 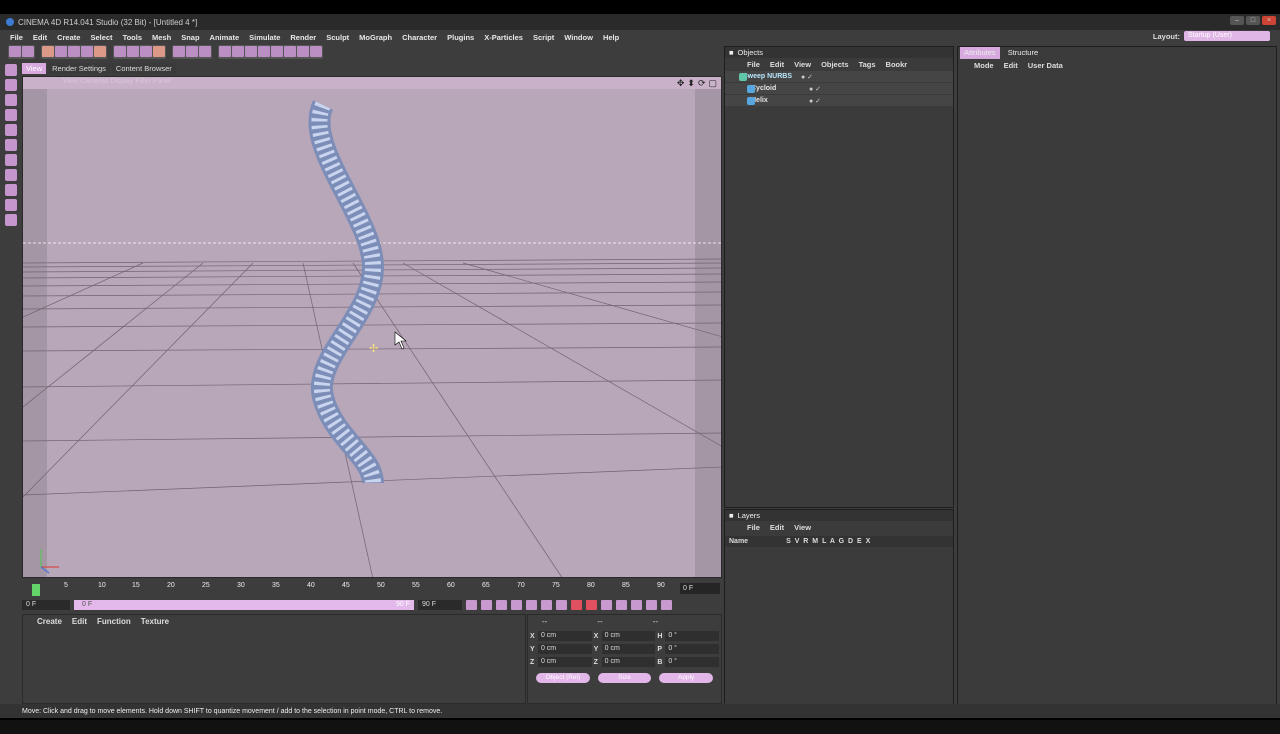 I want to click on position-x-field: 0 cm, so click(x=564, y=636).